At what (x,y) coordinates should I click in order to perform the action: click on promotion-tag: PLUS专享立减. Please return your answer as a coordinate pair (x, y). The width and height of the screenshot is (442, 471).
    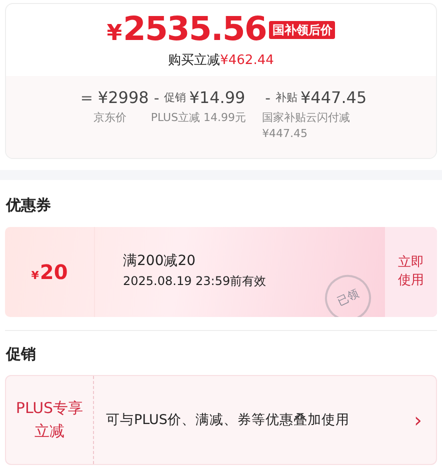
    Looking at the image, I should click on (50, 420).